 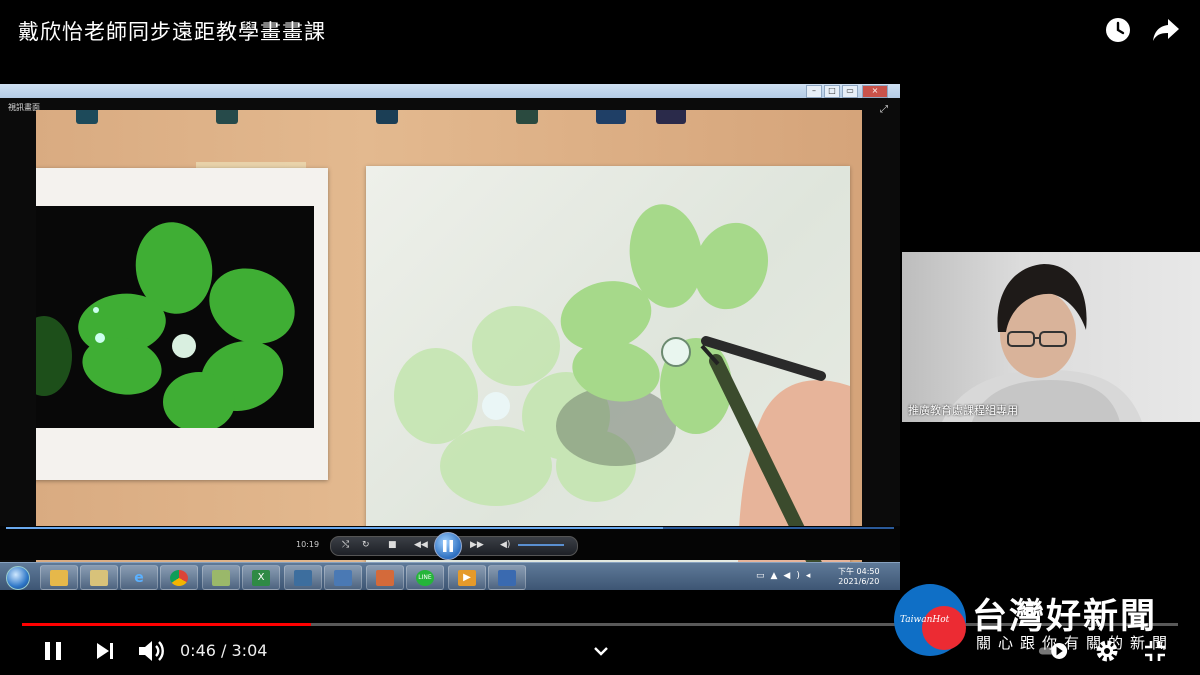 I want to click on taskbar-player-button: ▶, so click(x=467, y=577).